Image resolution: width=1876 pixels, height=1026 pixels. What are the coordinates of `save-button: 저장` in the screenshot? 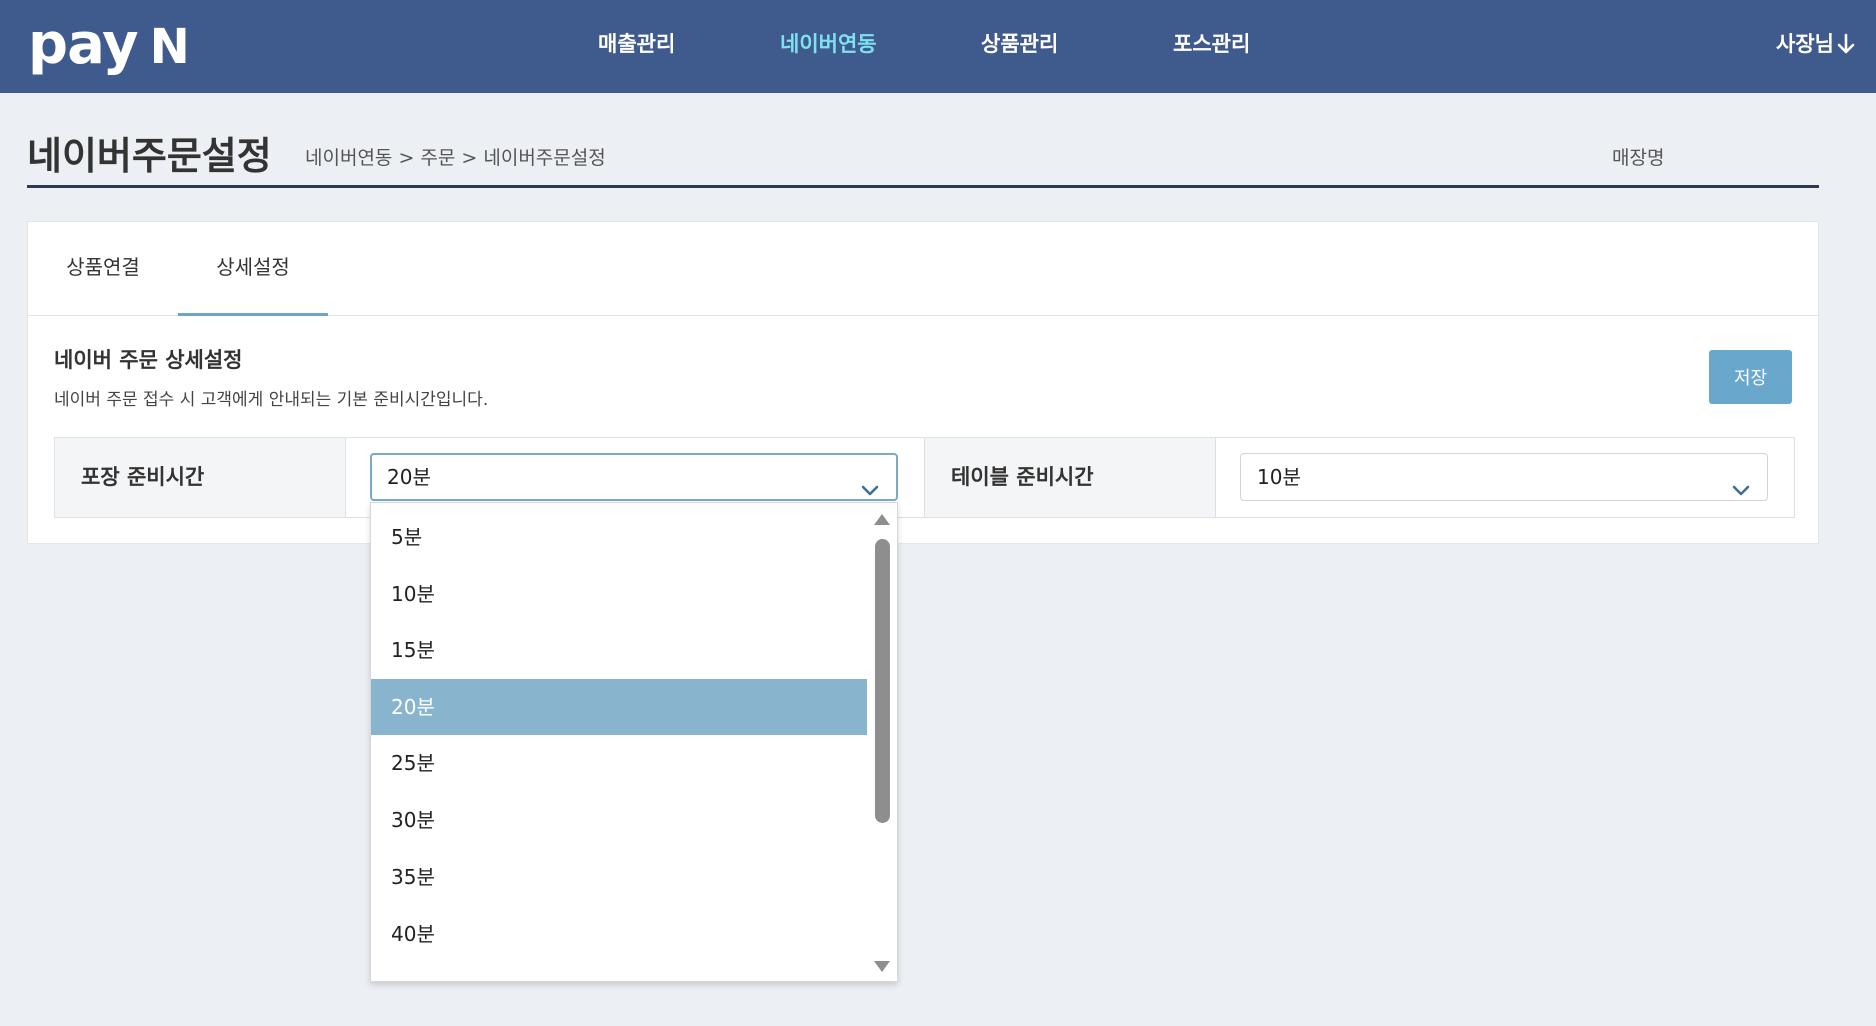 It's located at (1750, 377).